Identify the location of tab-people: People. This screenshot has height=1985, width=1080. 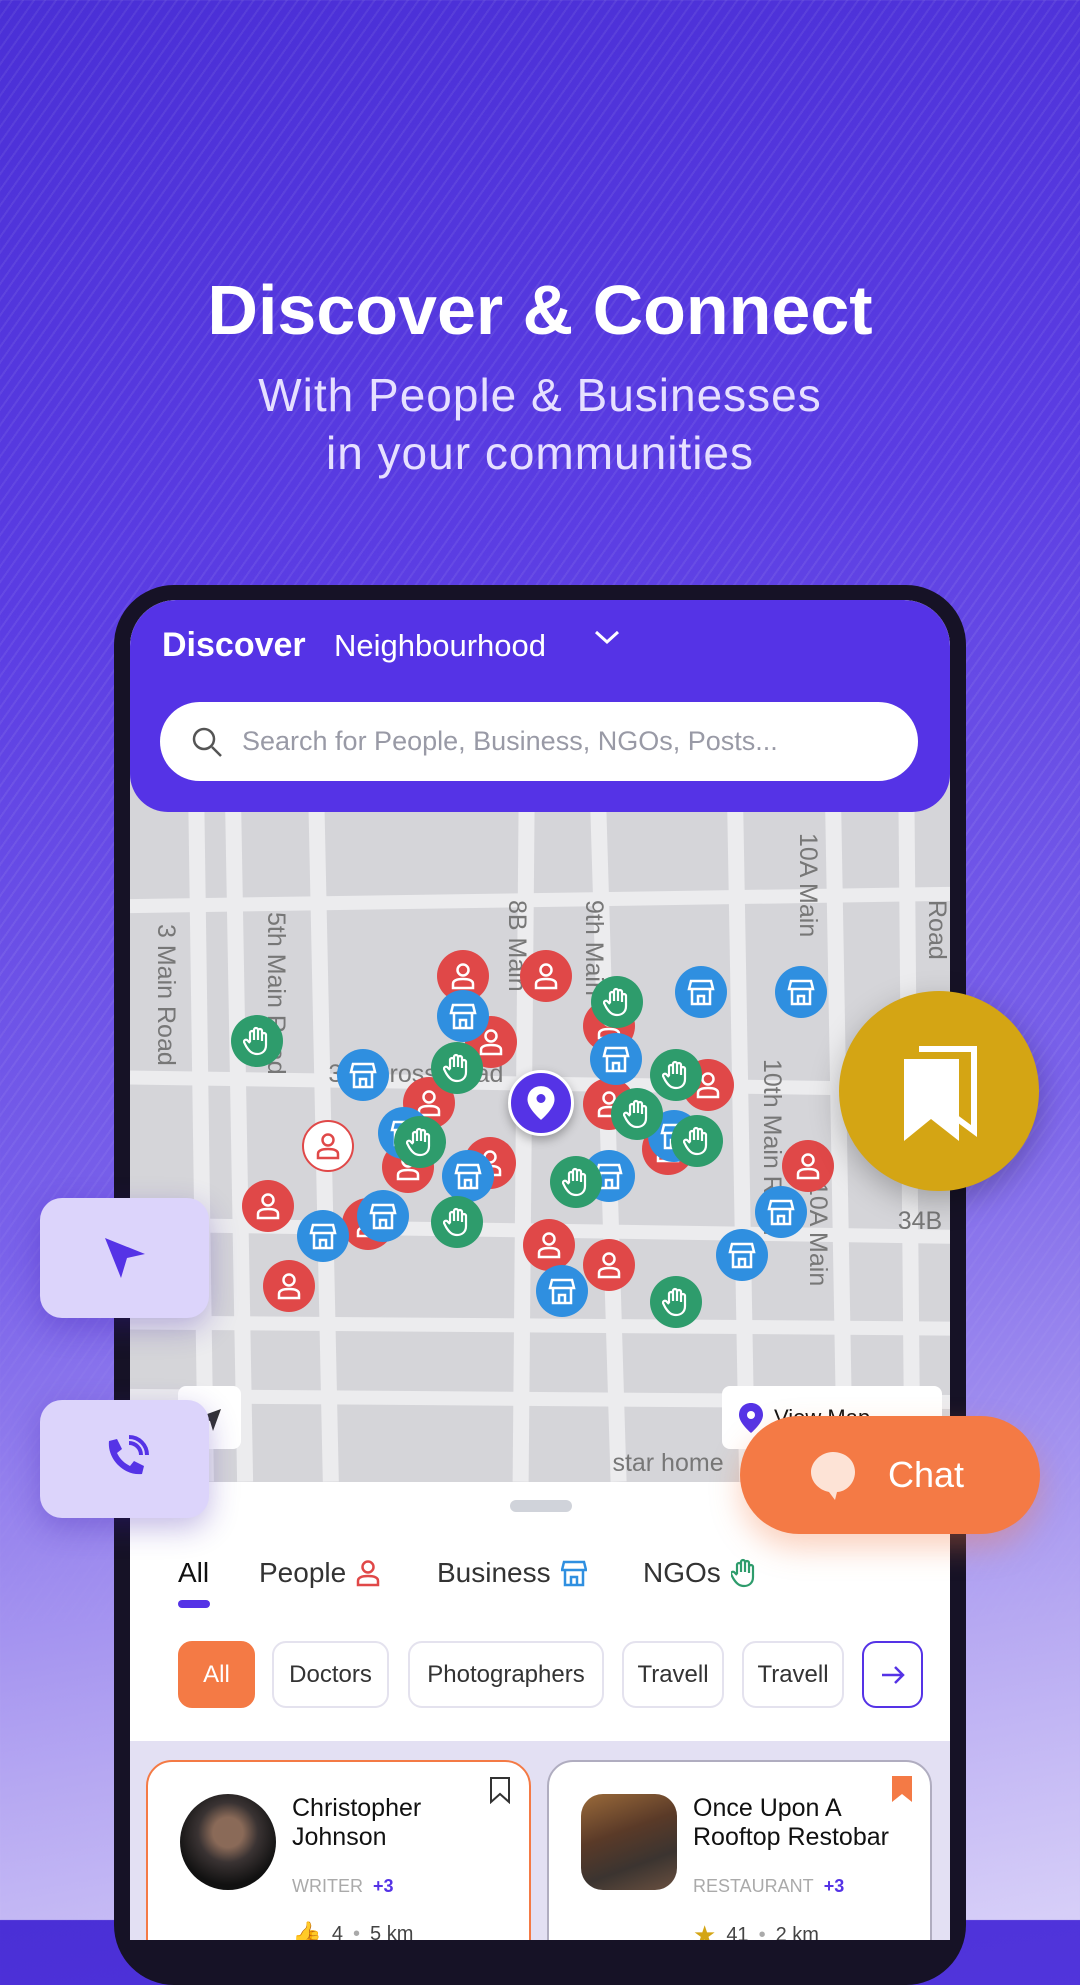
(319, 1573).